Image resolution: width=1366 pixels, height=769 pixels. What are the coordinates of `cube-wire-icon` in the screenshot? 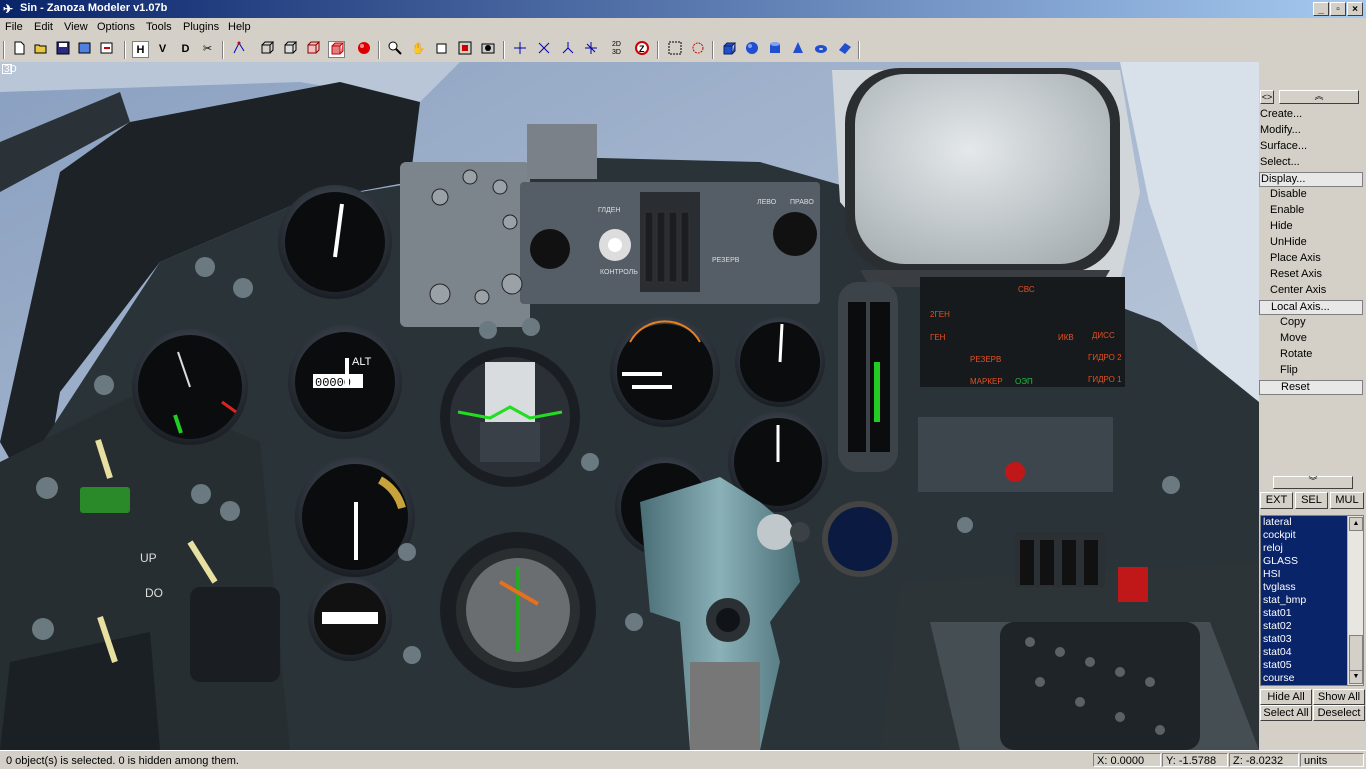 It's located at (266, 49).